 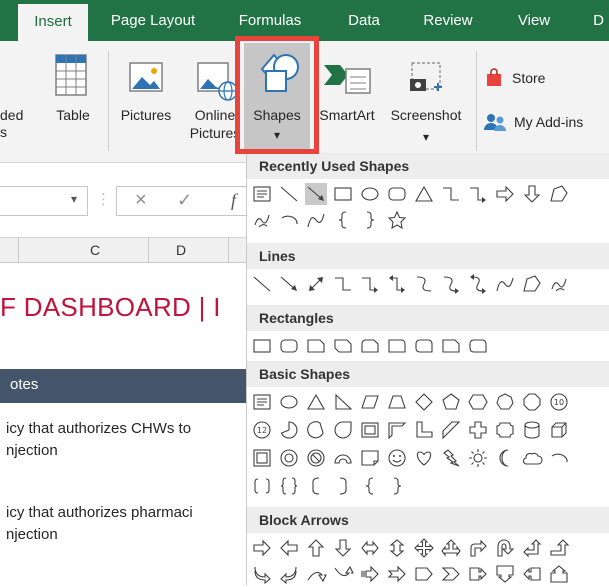 What do you see at coordinates (262, 574) in the screenshot?
I see `shape-curvedright-icon` at bounding box center [262, 574].